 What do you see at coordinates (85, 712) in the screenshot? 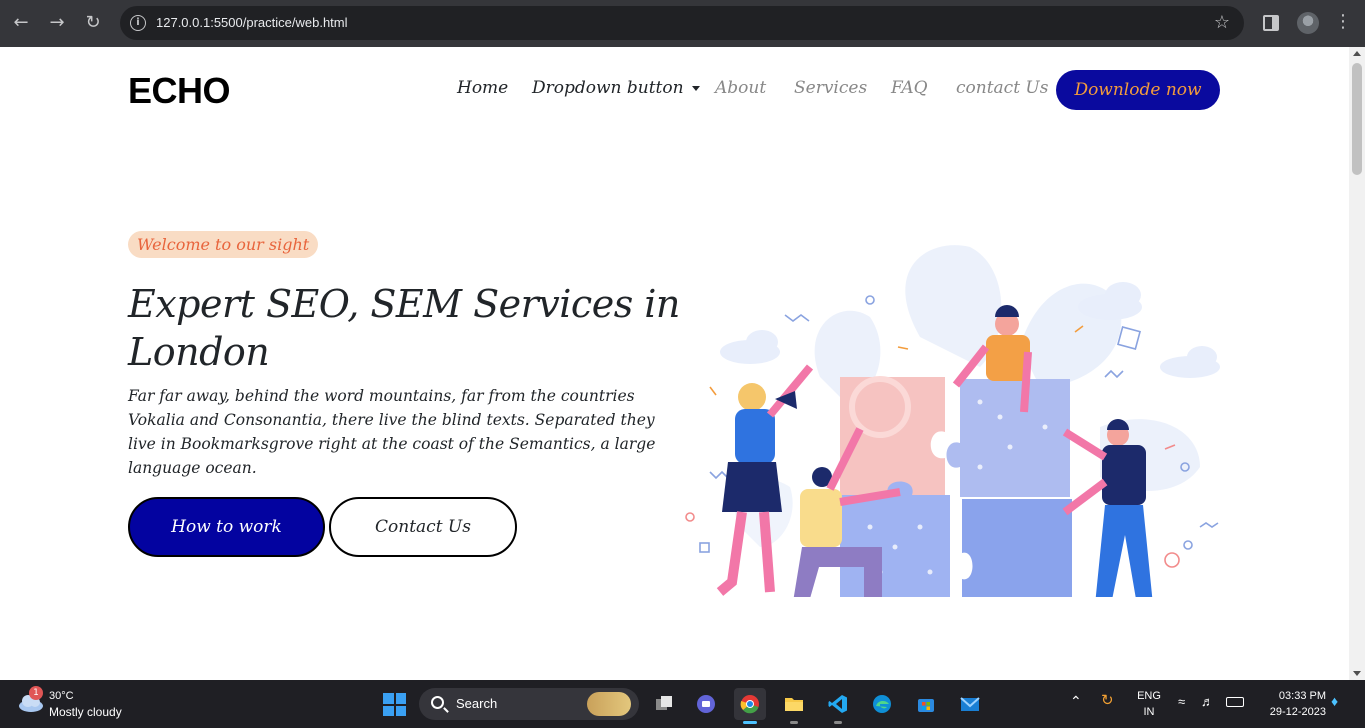
I see `weather-desc: Mostly cloudy` at bounding box center [85, 712].